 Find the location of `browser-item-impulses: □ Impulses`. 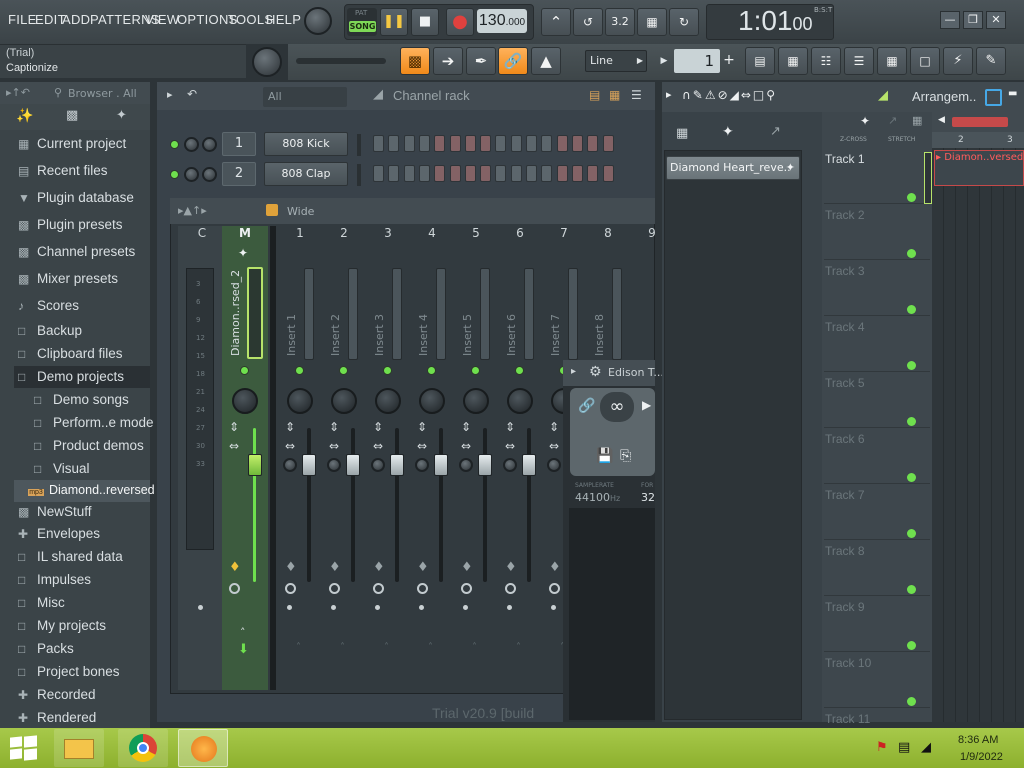

browser-item-impulses: □ Impulses is located at coordinates (54, 579).